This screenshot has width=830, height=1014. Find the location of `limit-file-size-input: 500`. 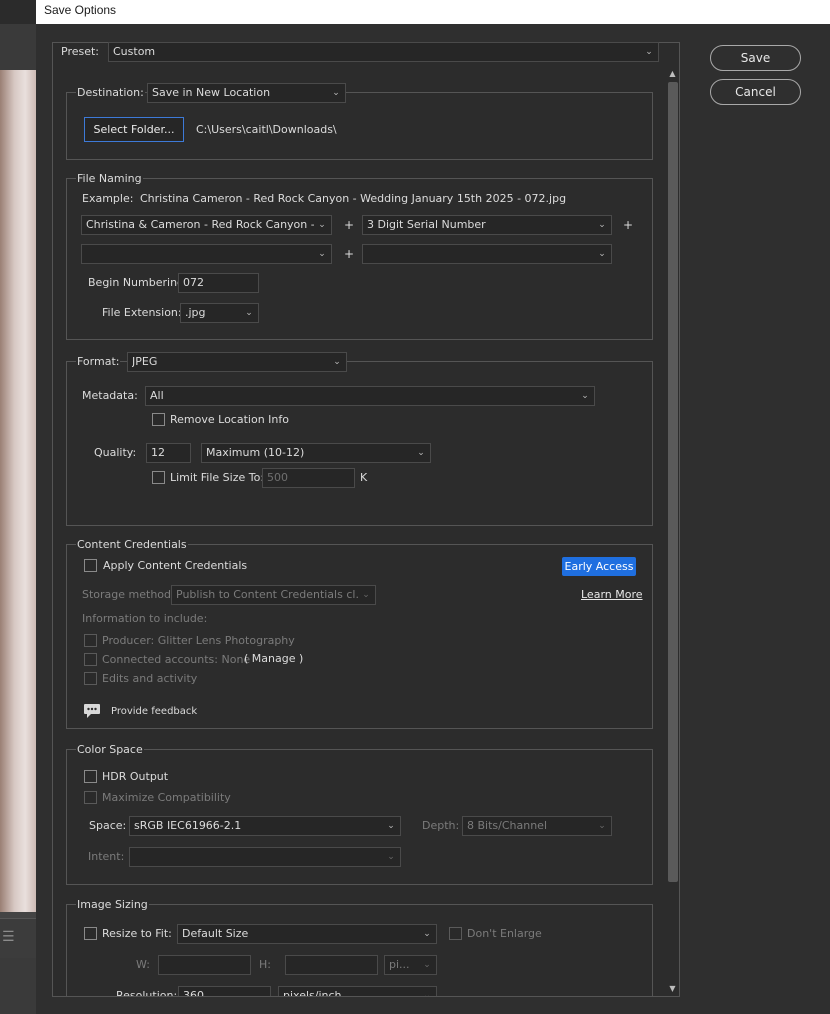

limit-file-size-input: 500 is located at coordinates (308, 478).